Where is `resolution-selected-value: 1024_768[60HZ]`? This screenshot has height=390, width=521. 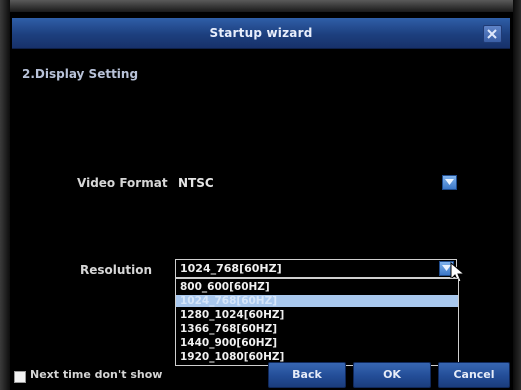
resolution-selected-value: 1024_768[60HZ] is located at coordinates (231, 268).